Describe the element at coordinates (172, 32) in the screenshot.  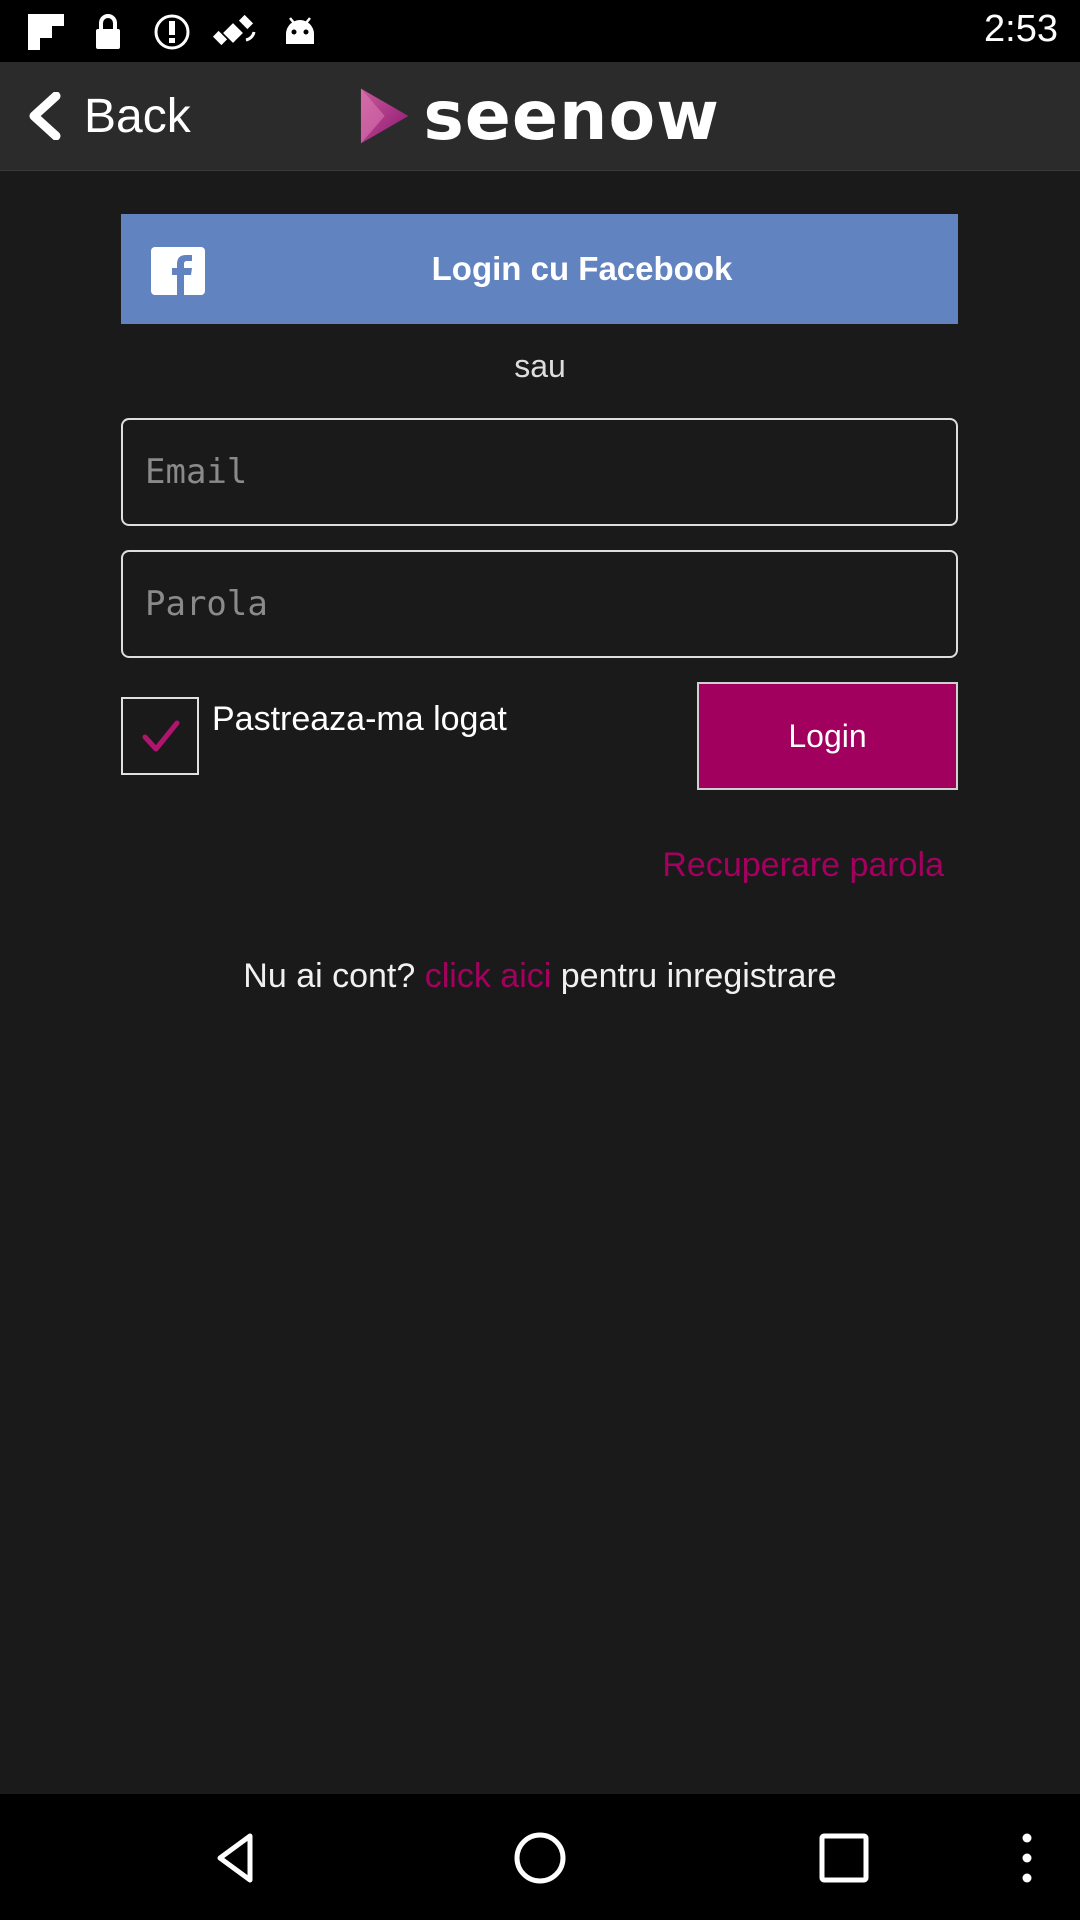
I see `alert-icon` at that location.